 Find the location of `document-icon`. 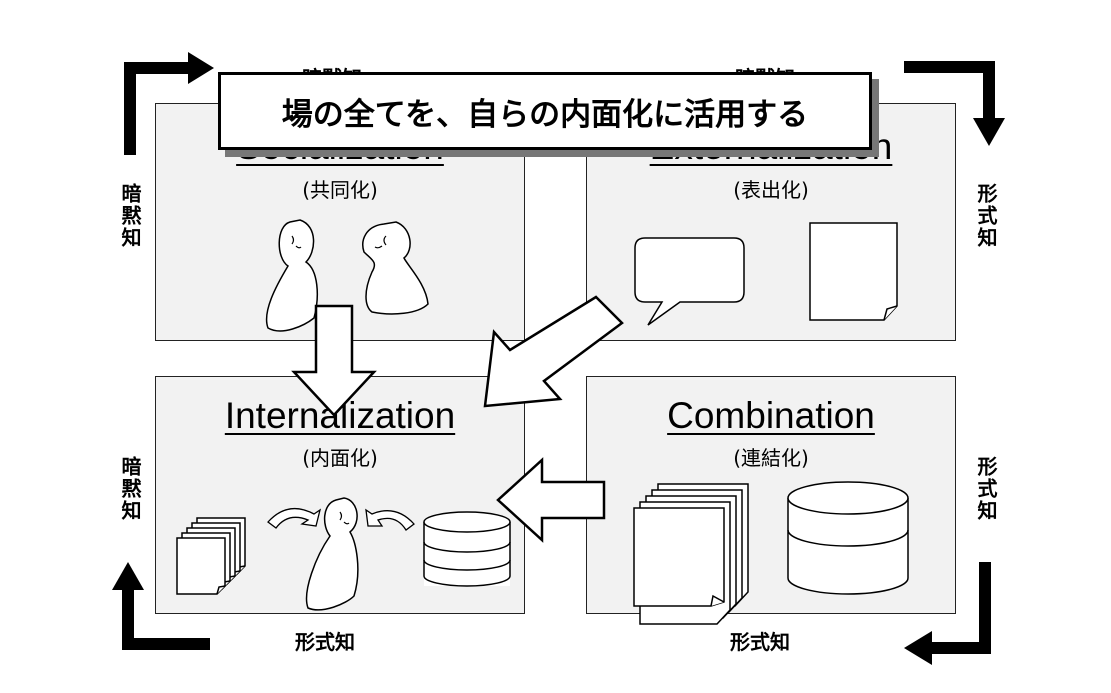

document-icon is located at coordinates (853, 271).